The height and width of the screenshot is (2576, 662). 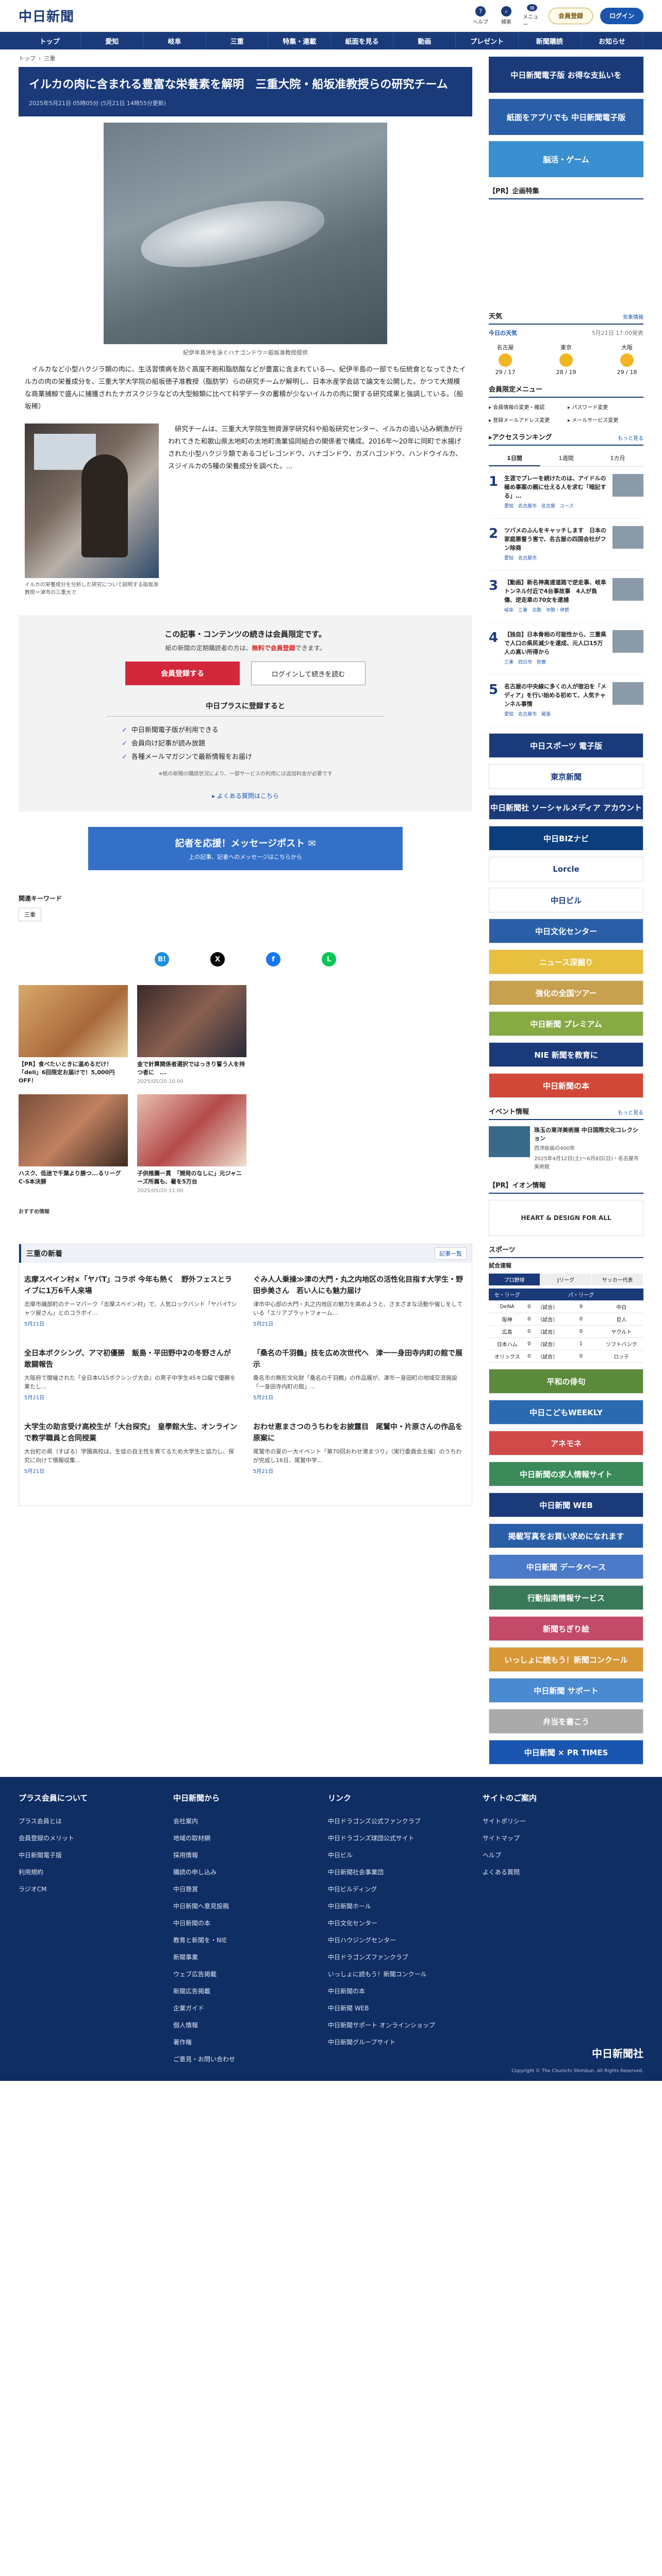 What do you see at coordinates (405, 1923) in the screenshot?
I see `footer-link: 中日文化センター` at bounding box center [405, 1923].